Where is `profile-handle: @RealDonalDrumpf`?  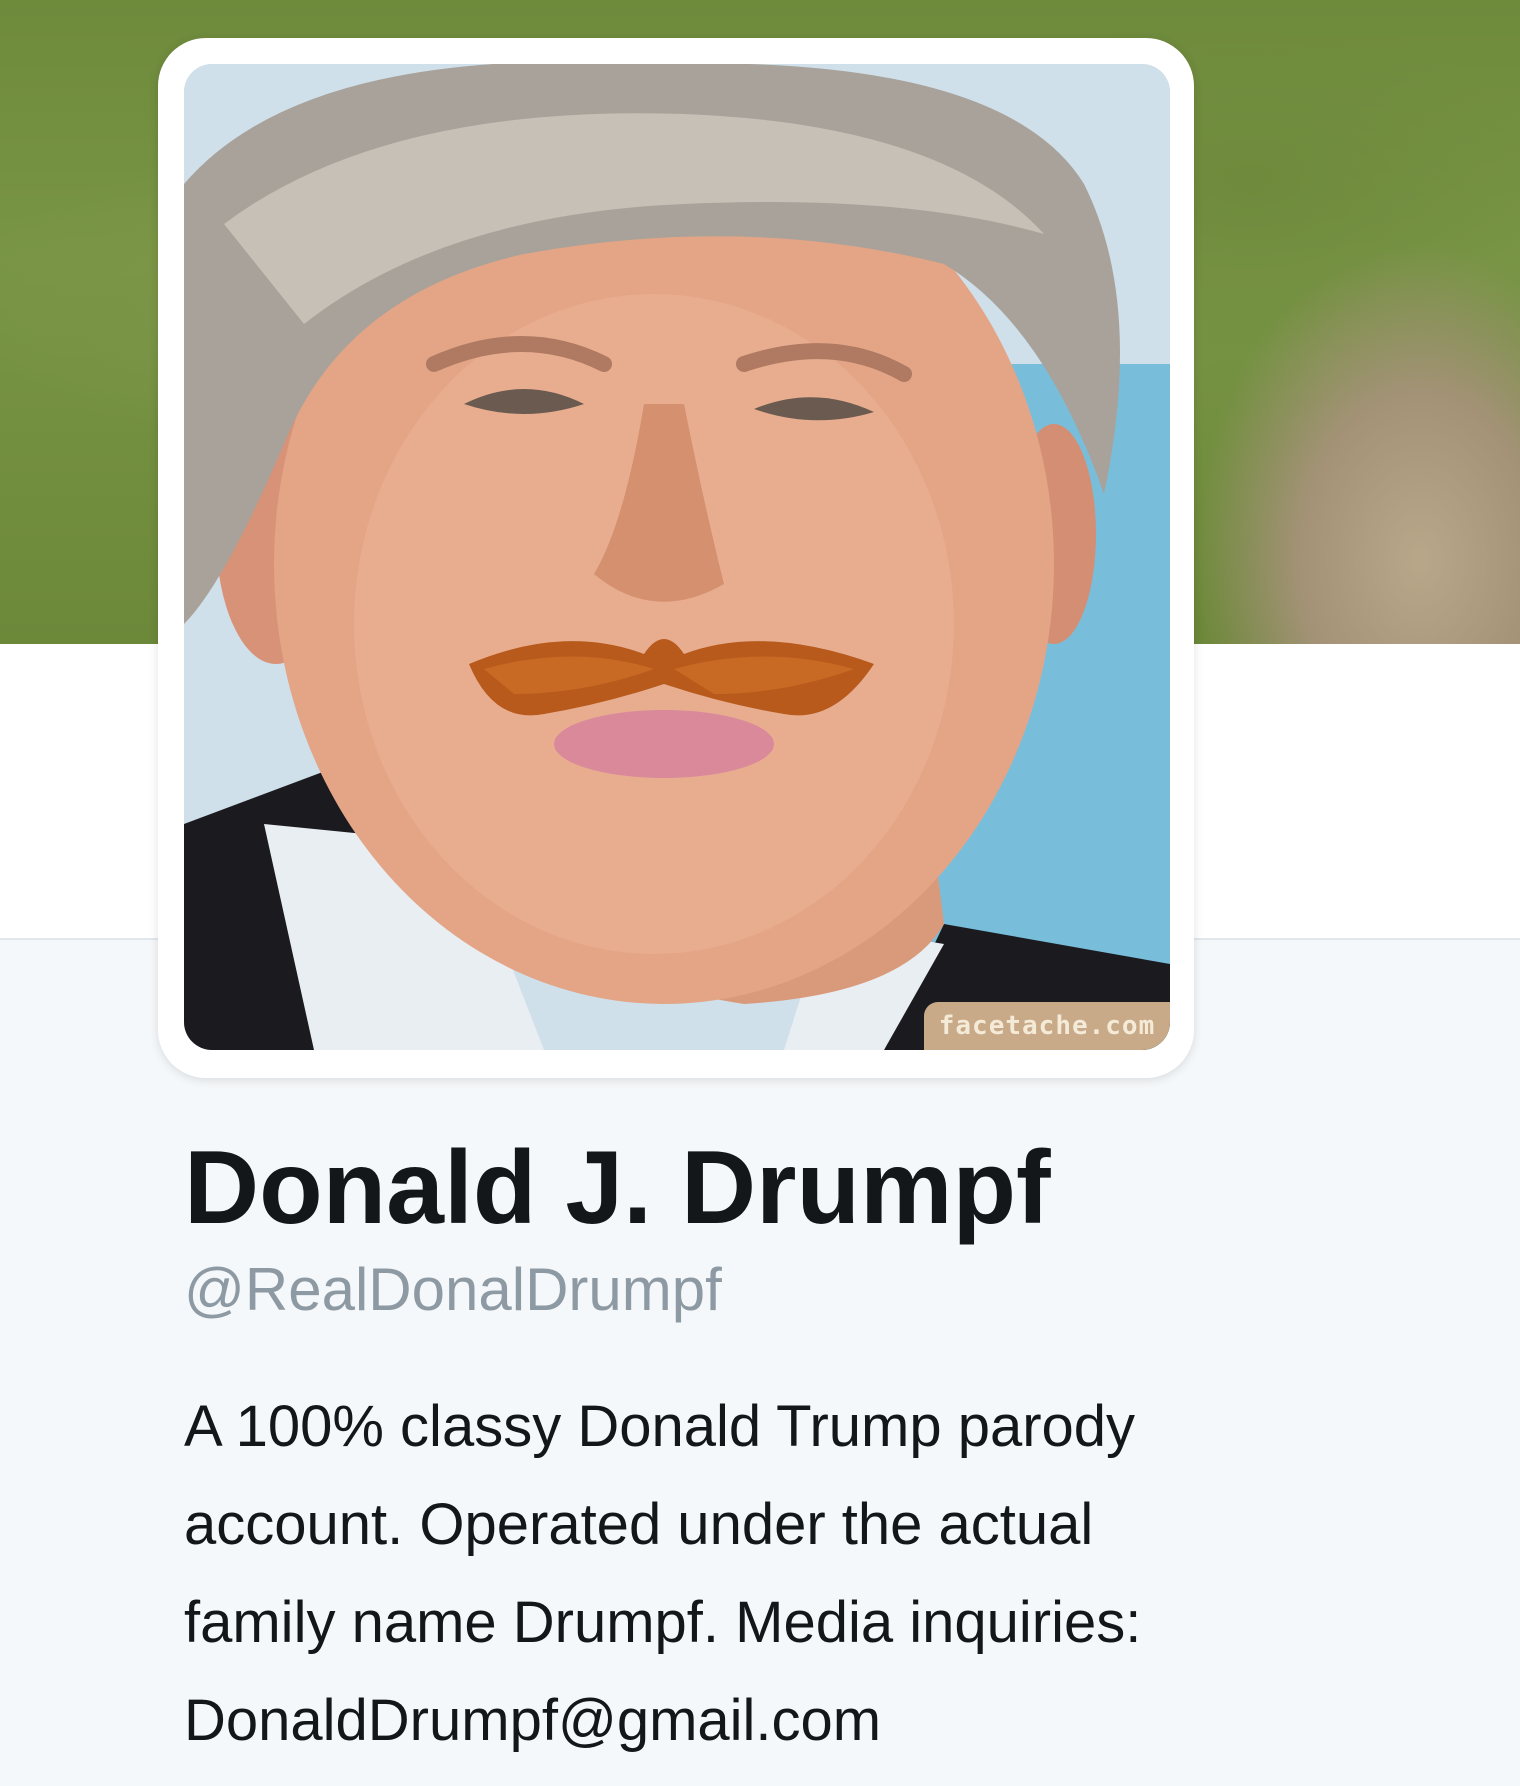 profile-handle: @RealDonalDrumpf is located at coordinates (453, 1290).